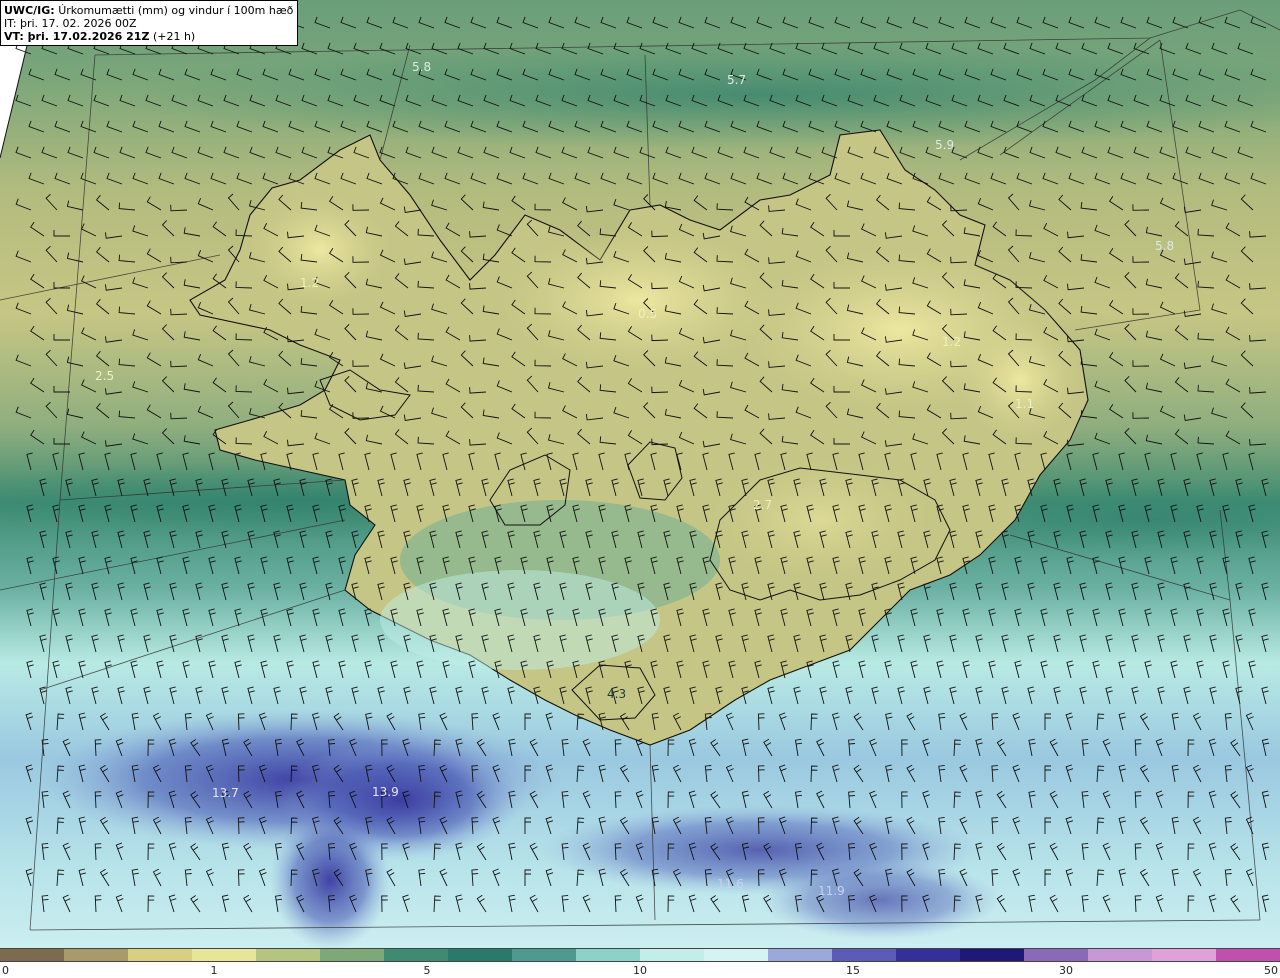 Image resolution: width=1280 pixels, height=978 pixels. Describe the element at coordinates (1271, 970) in the screenshot. I see `colorbar-tick: 50` at that location.